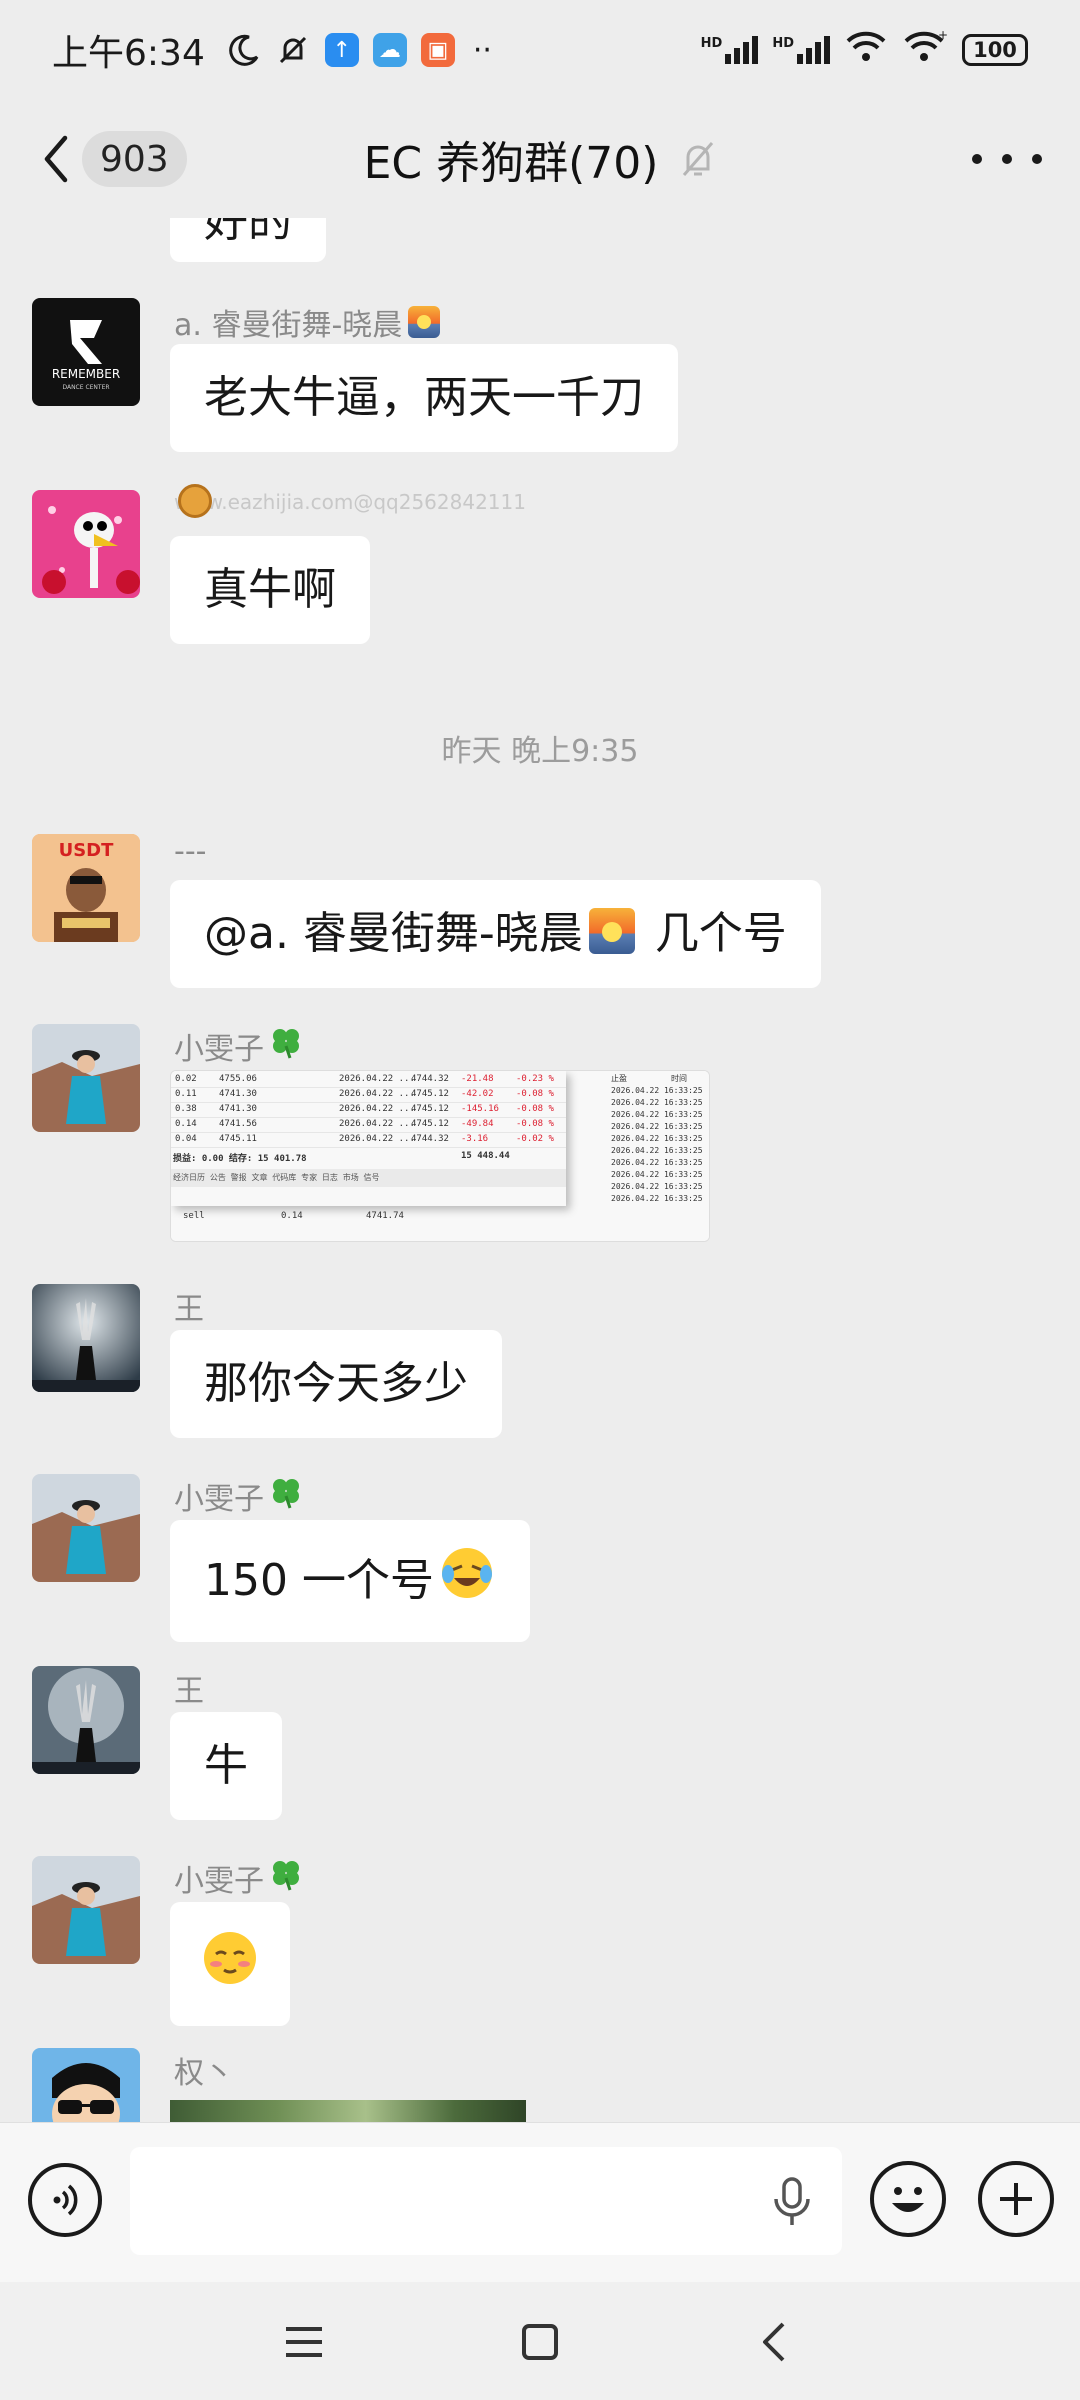 This screenshot has width=1080, height=2400. Describe the element at coordinates (238, 1139) in the screenshot. I see `table-cell: 4745.11` at that location.